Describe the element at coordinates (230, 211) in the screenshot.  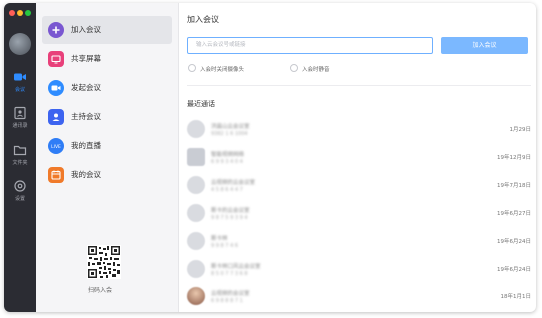
I see `call-name: 斯卡的云会议室` at that location.